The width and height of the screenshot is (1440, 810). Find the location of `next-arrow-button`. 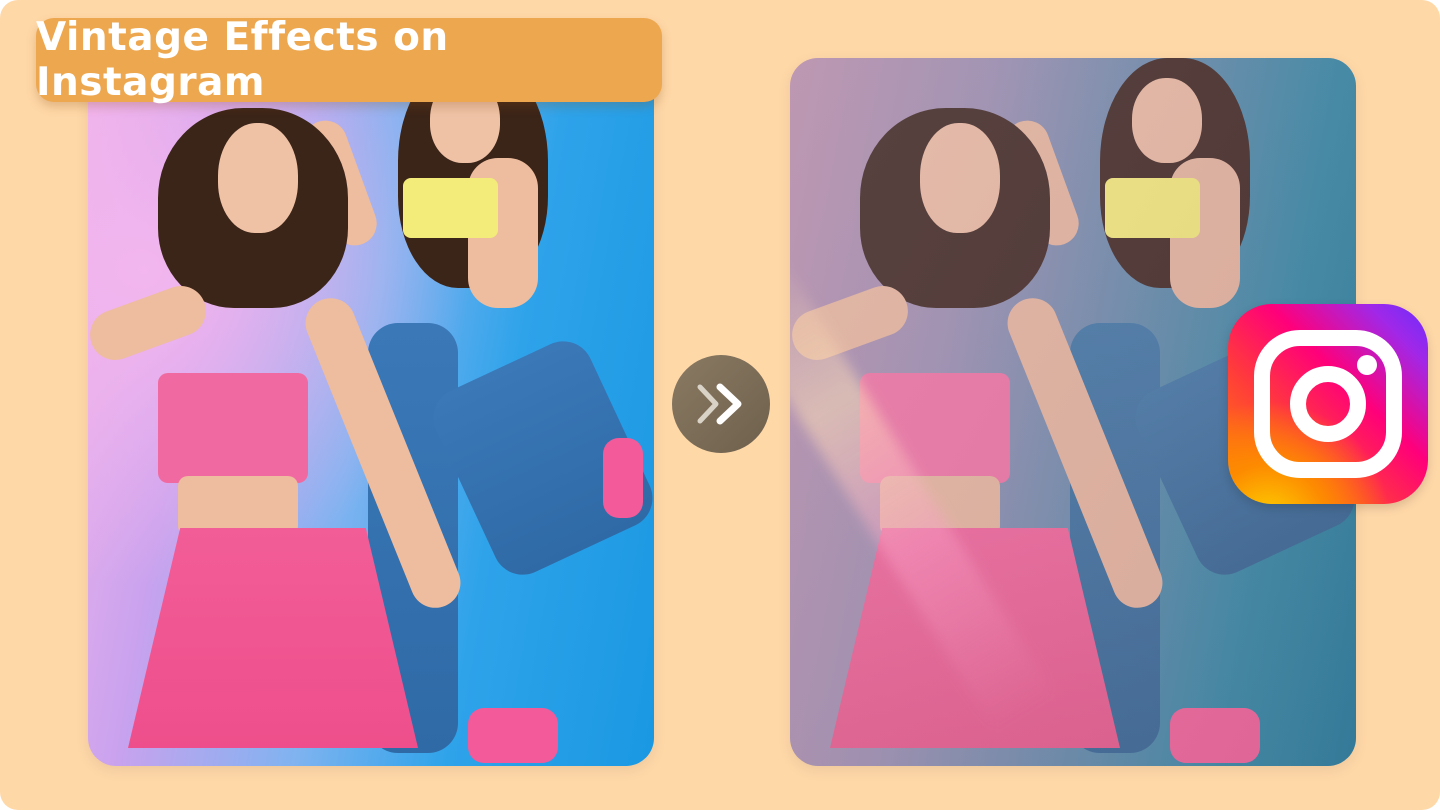

next-arrow-button is located at coordinates (721, 404).